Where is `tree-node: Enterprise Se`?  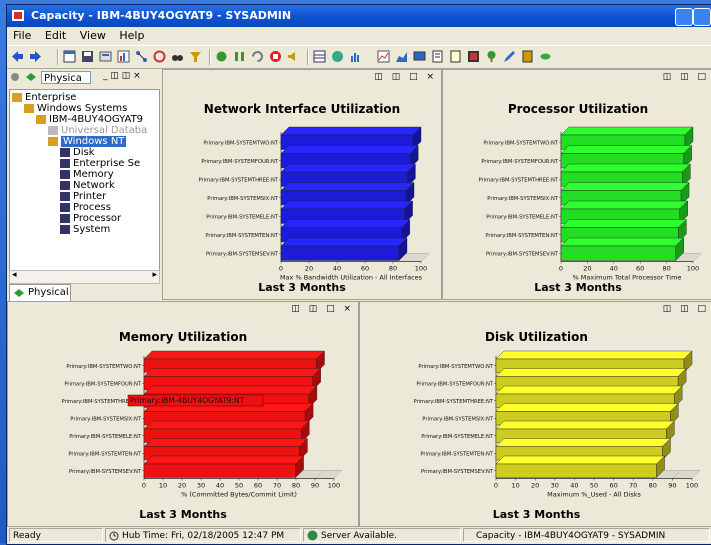 tree-node: Enterprise Se is located at coordinates (100, 163).